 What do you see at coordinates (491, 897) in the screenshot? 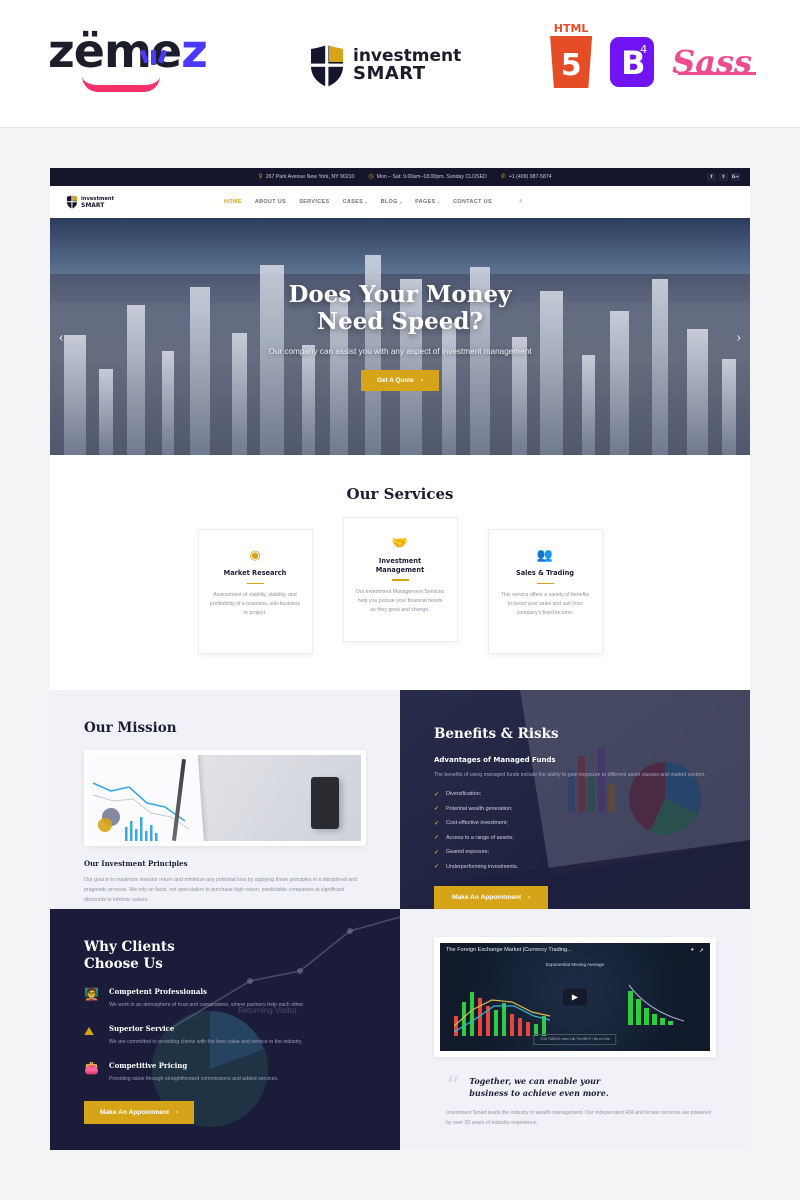
I see `benefits-appointment-button: Make An Appointment ›` at bounding box center [491, 897].